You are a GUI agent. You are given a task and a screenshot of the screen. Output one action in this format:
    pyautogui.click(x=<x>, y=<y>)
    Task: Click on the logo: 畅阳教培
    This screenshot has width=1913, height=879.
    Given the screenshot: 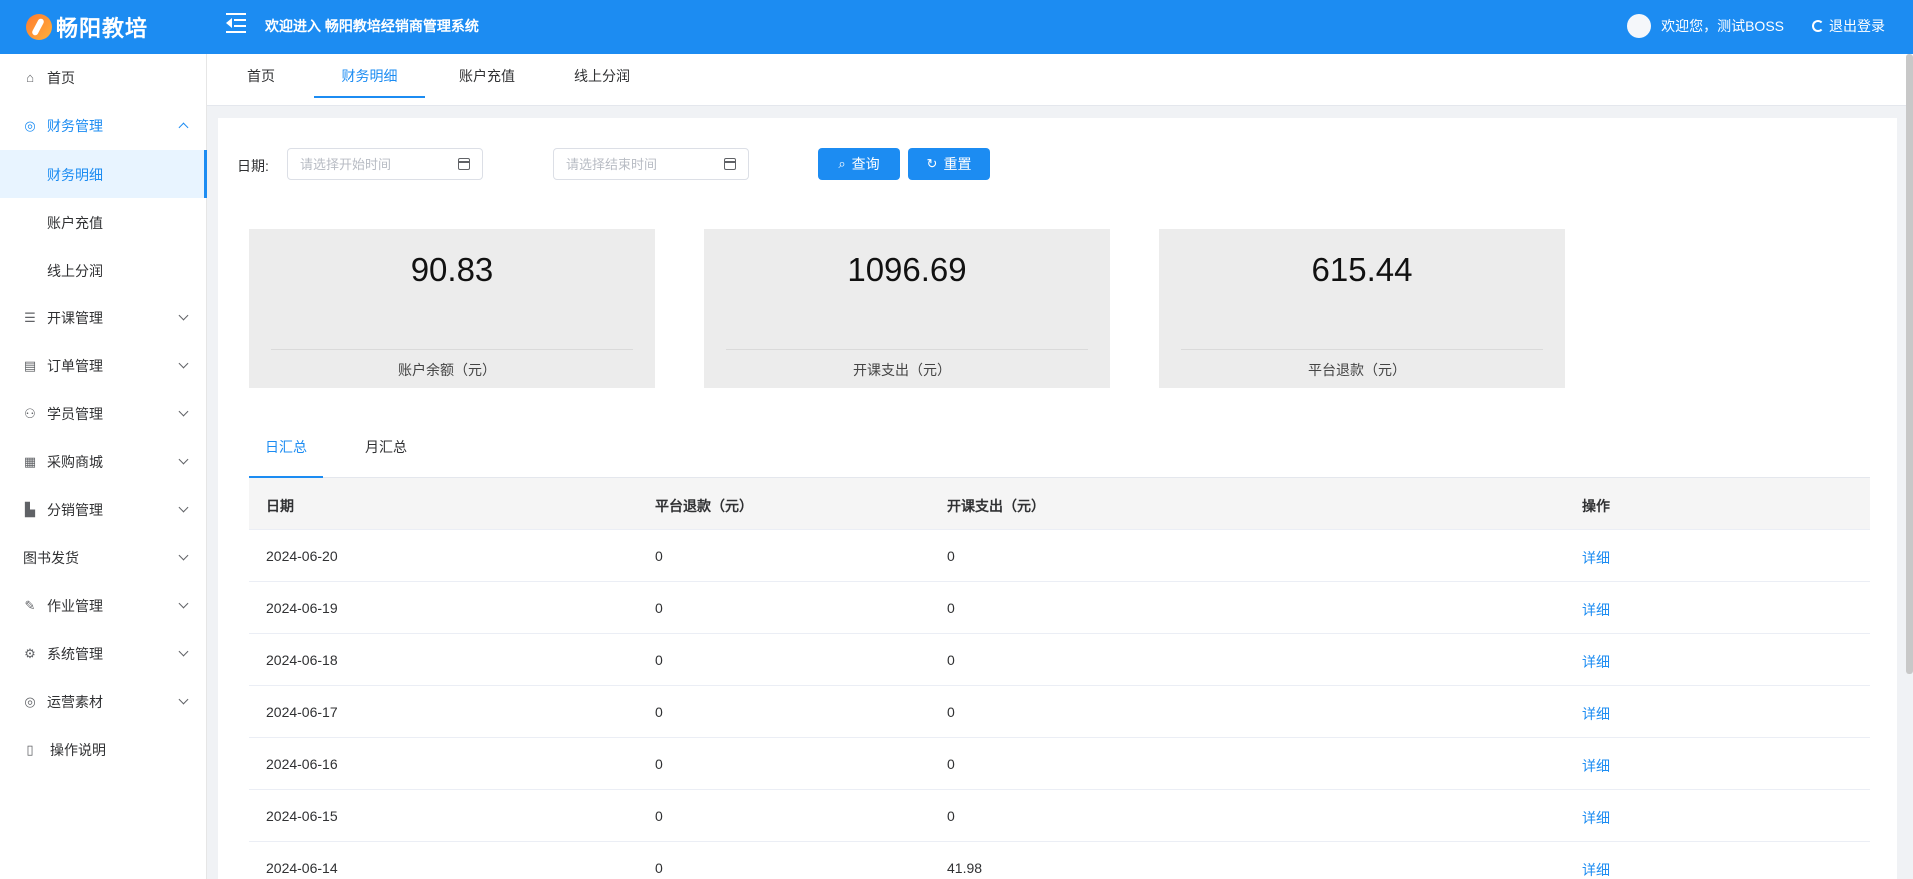 What is the action you would take?
    pyautogui.click(x=87, y=27)
    